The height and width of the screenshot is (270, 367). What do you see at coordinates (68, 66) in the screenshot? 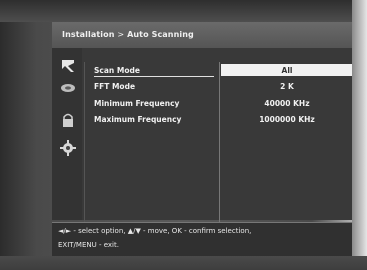
I see `satellite-dish-icon` at bounding box center [68, 66].